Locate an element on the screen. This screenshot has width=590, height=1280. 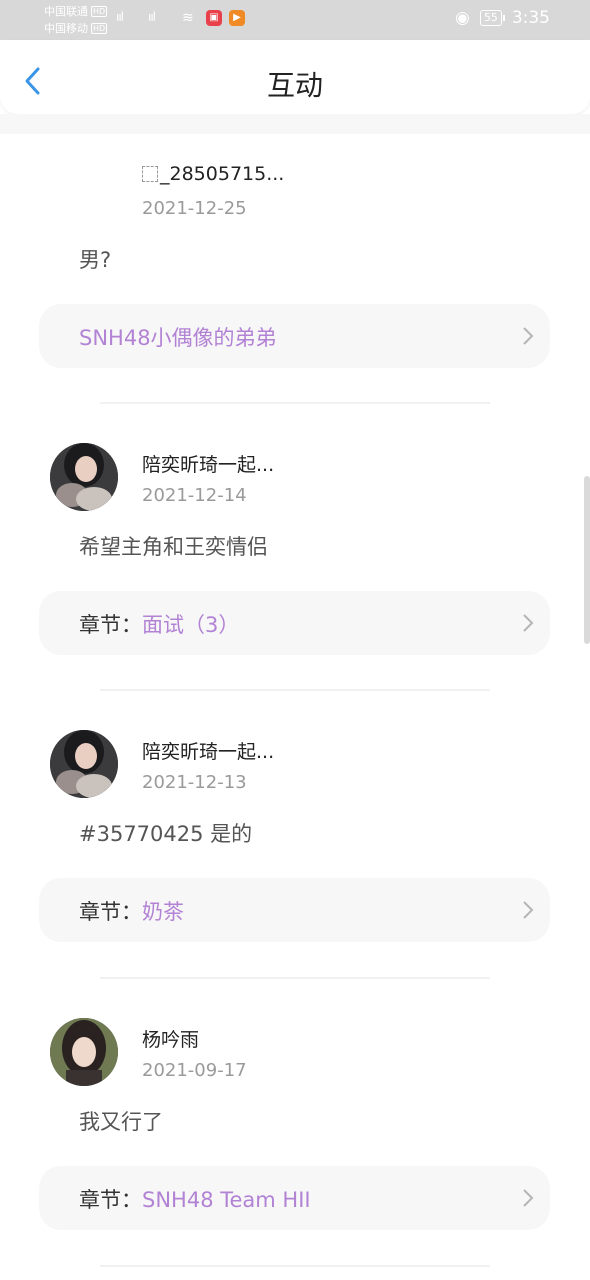
chapter-label: 章节：奶茶 is located at coordinates (131, 911).